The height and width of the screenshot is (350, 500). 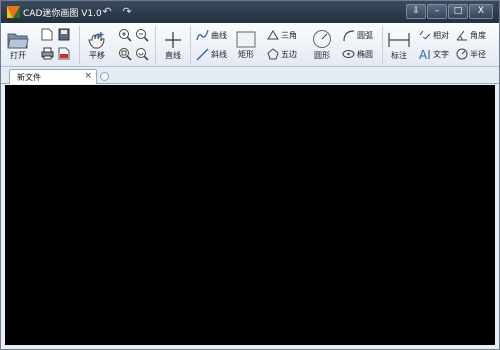 I want to click on save-icon, so click(x=64, y=34).